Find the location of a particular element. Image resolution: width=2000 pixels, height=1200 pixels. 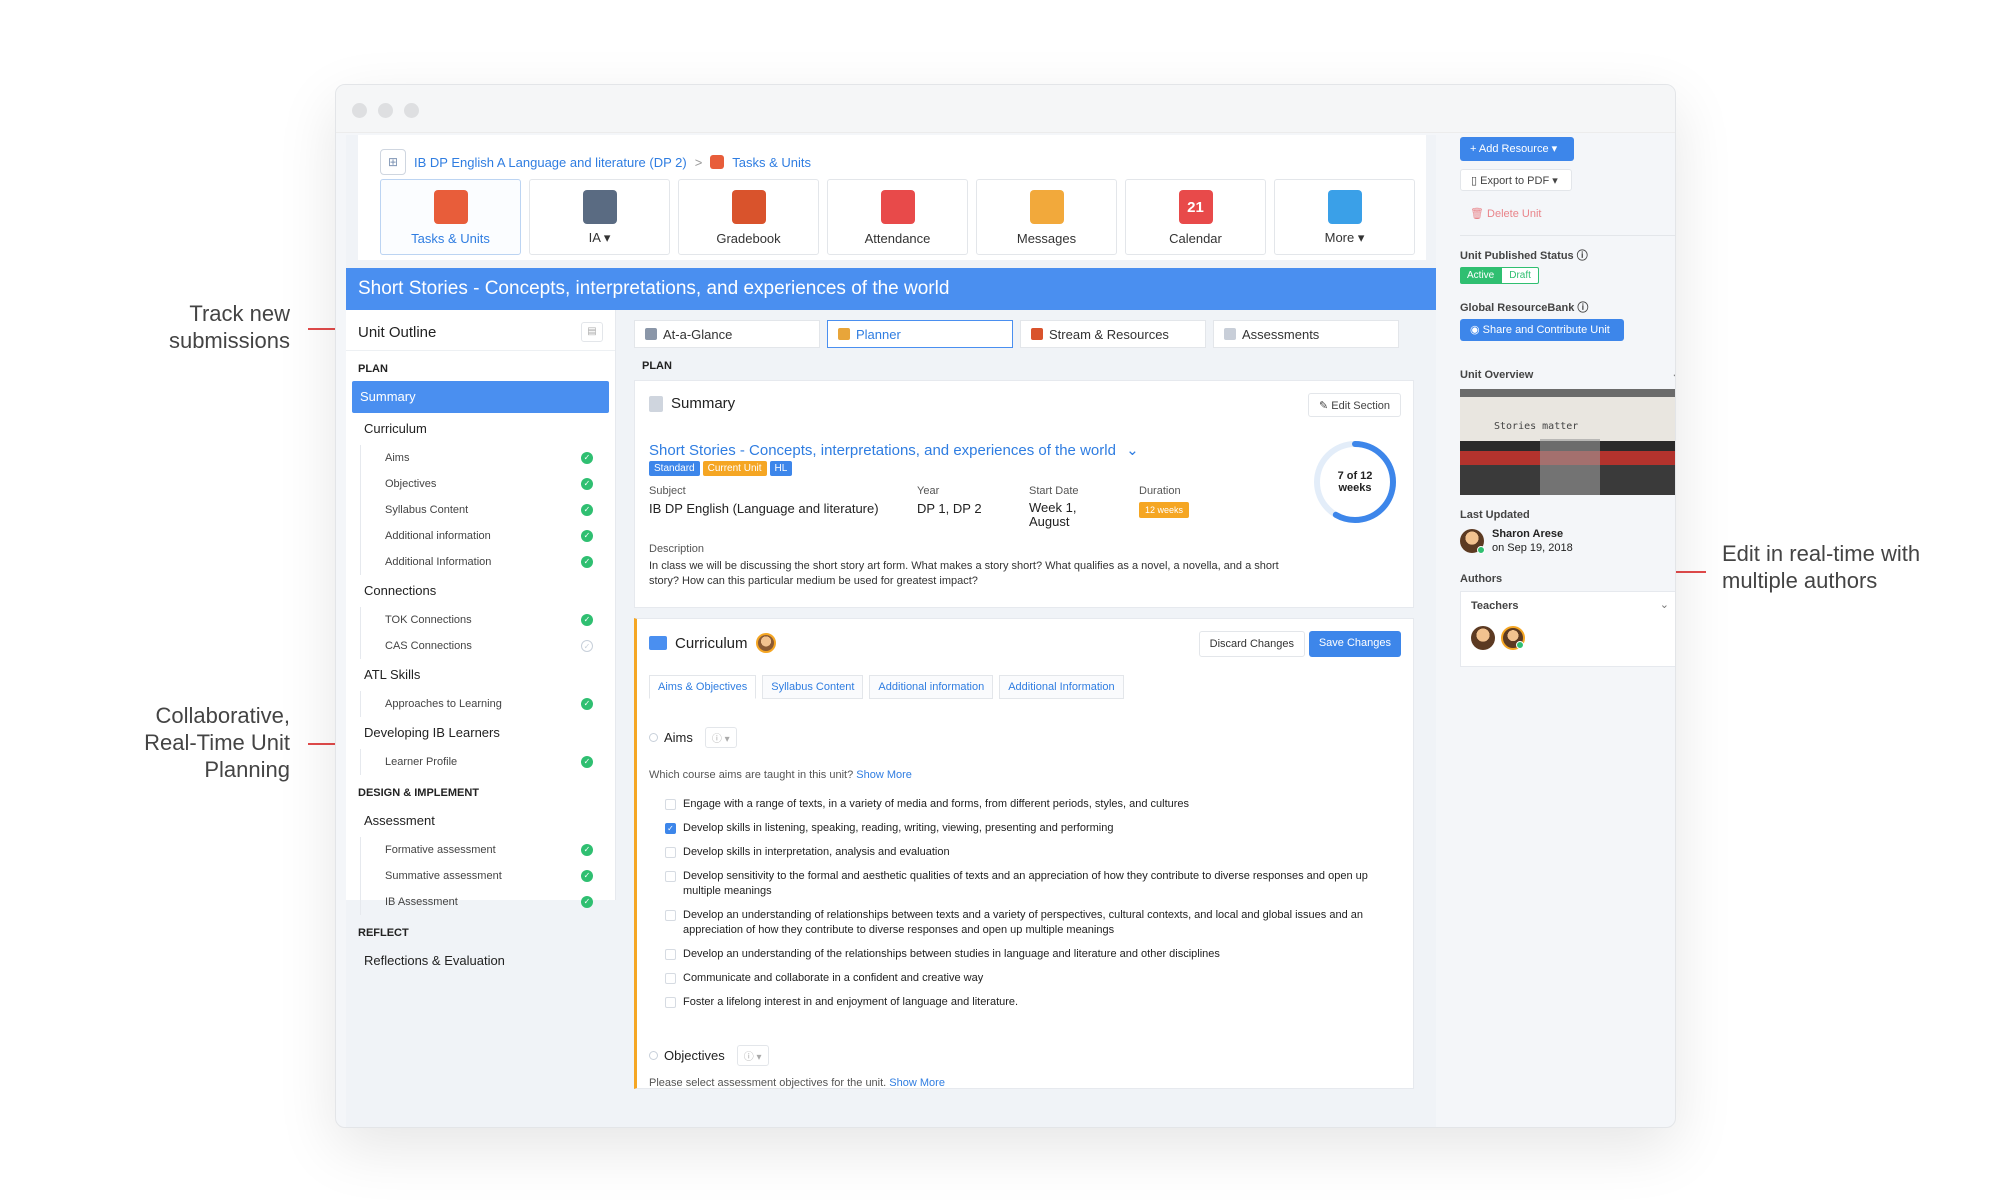

window-zoom-dot is located at coordinates (411, 110).